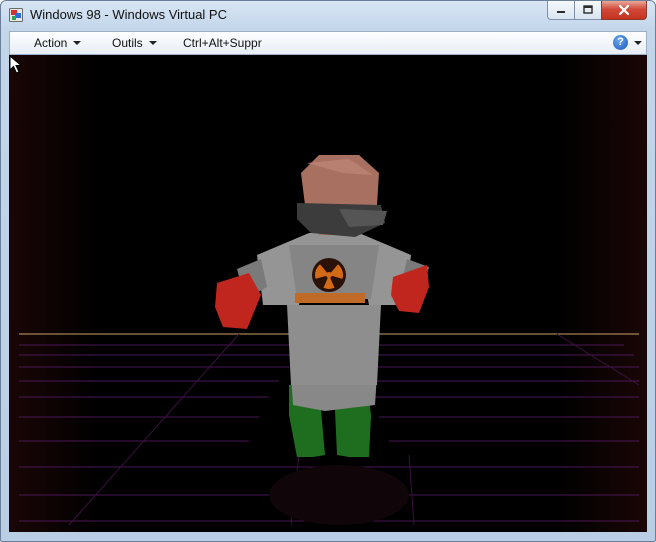  I want to click on maximize-icon, so click(588, 9).